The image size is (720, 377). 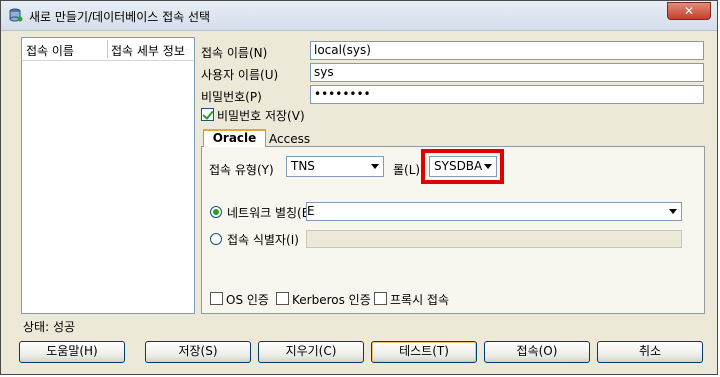 What do you see at coordinates (359, 16) in the screenshot?
I see `title-bar: 새로 만들기/데이터베이스 접속 선택 ✕` at bounding box center [359, 16].